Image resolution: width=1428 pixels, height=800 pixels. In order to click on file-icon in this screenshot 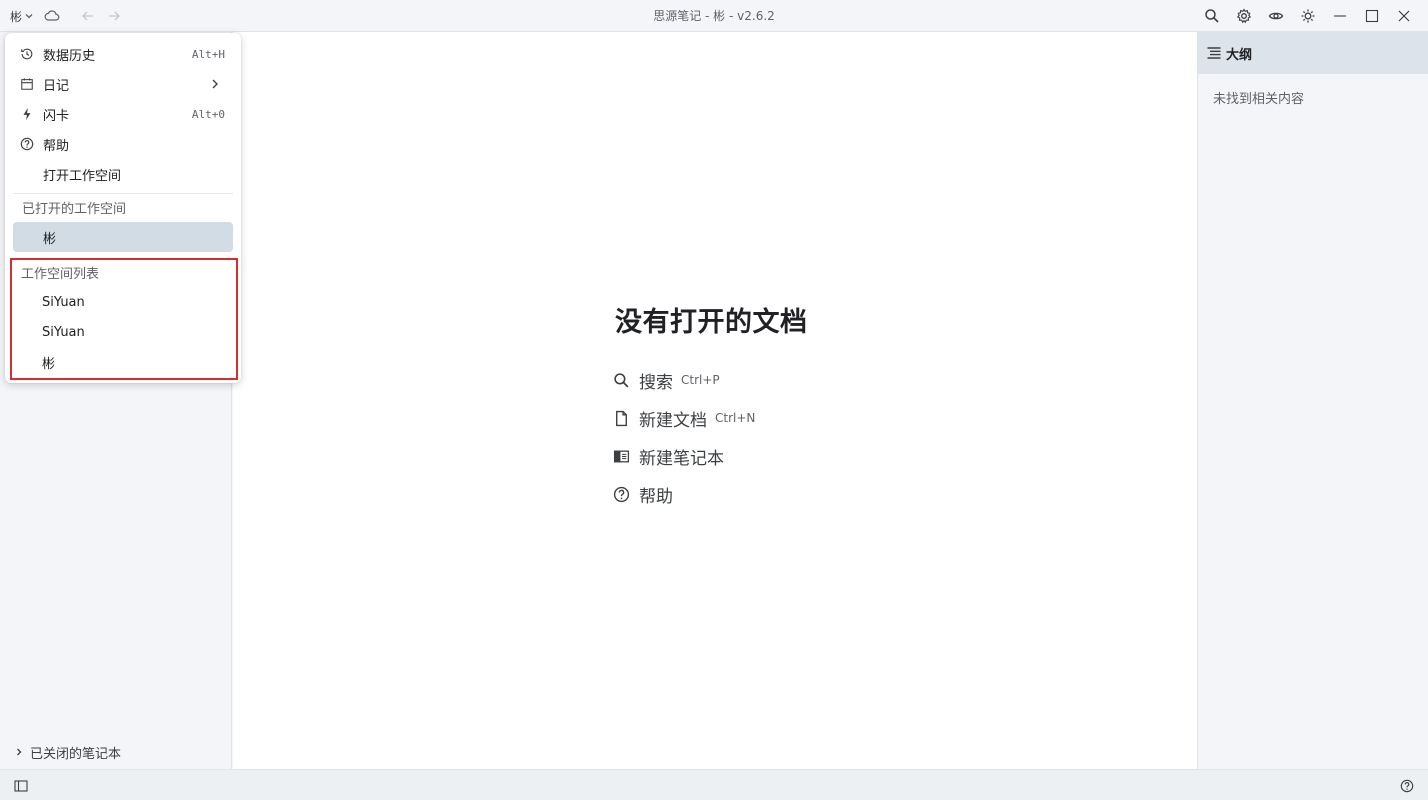, I will do `click(621, 418)`.